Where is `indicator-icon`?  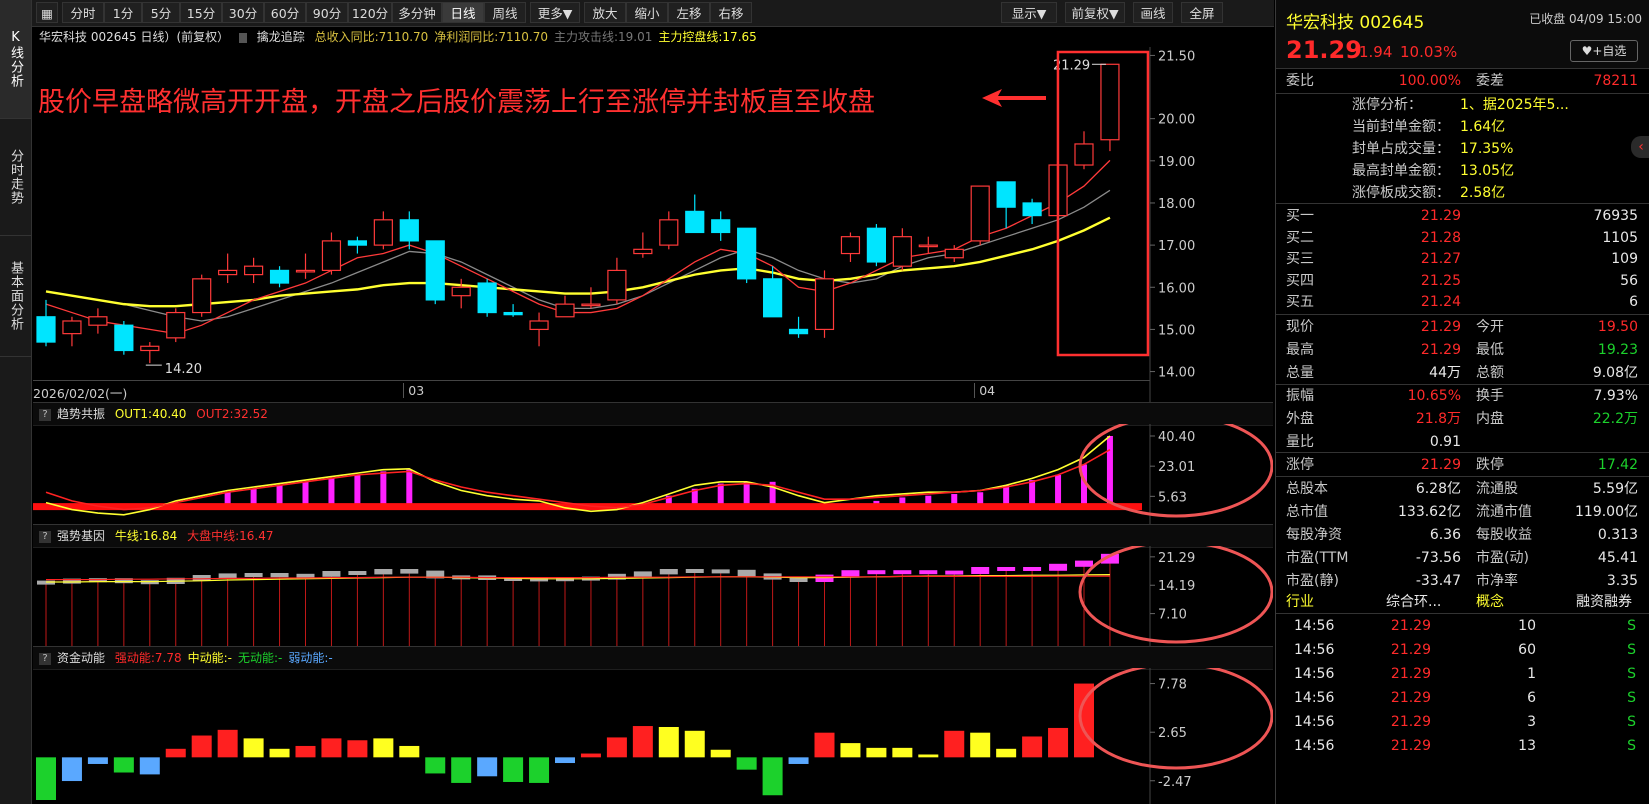 indicator-icon is located at coordinates (242, 37).